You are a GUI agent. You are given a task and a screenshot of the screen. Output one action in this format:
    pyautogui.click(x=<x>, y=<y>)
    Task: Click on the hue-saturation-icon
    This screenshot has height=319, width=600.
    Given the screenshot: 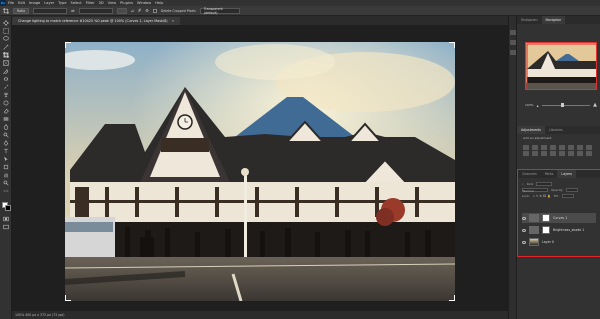 What is the action you would take?
    pyautogui.click(x=571, y=147)
    